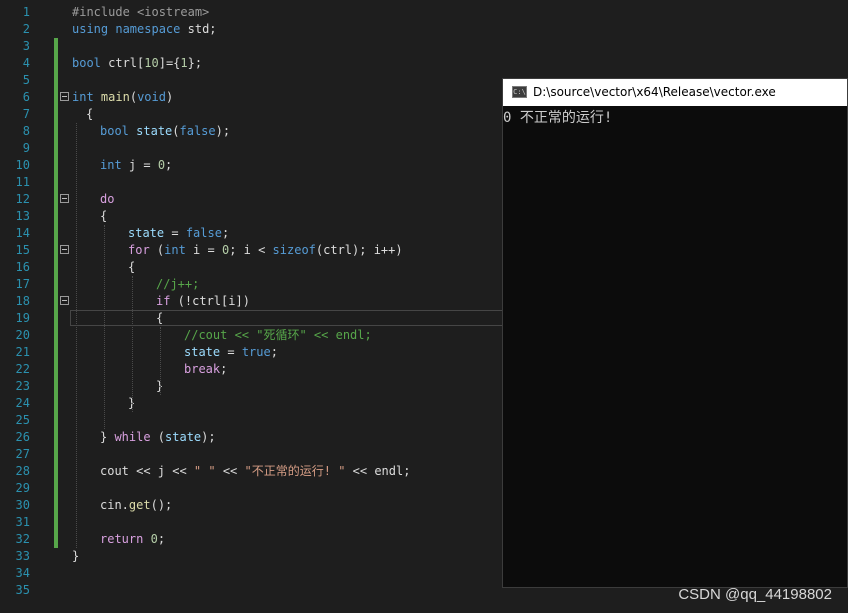 The height and width of the screenshot is (613, 848). I want to click on line-number: 7, so click(26, 114).